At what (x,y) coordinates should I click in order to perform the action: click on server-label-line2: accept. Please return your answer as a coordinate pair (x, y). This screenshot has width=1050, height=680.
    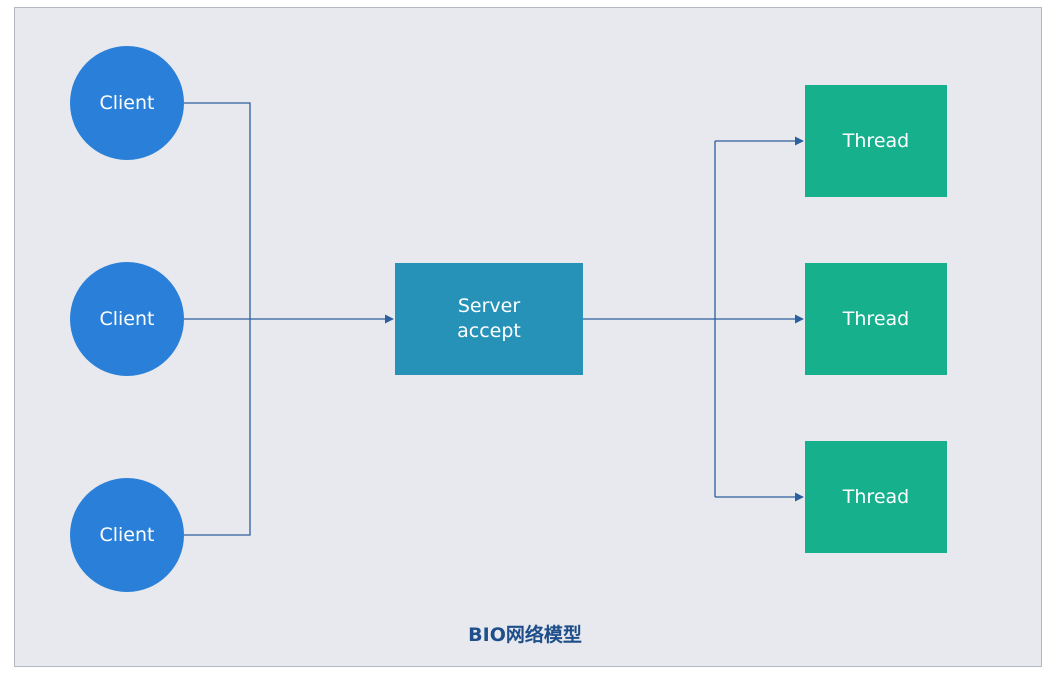
    Looking at the image, I should click on (489, 331).